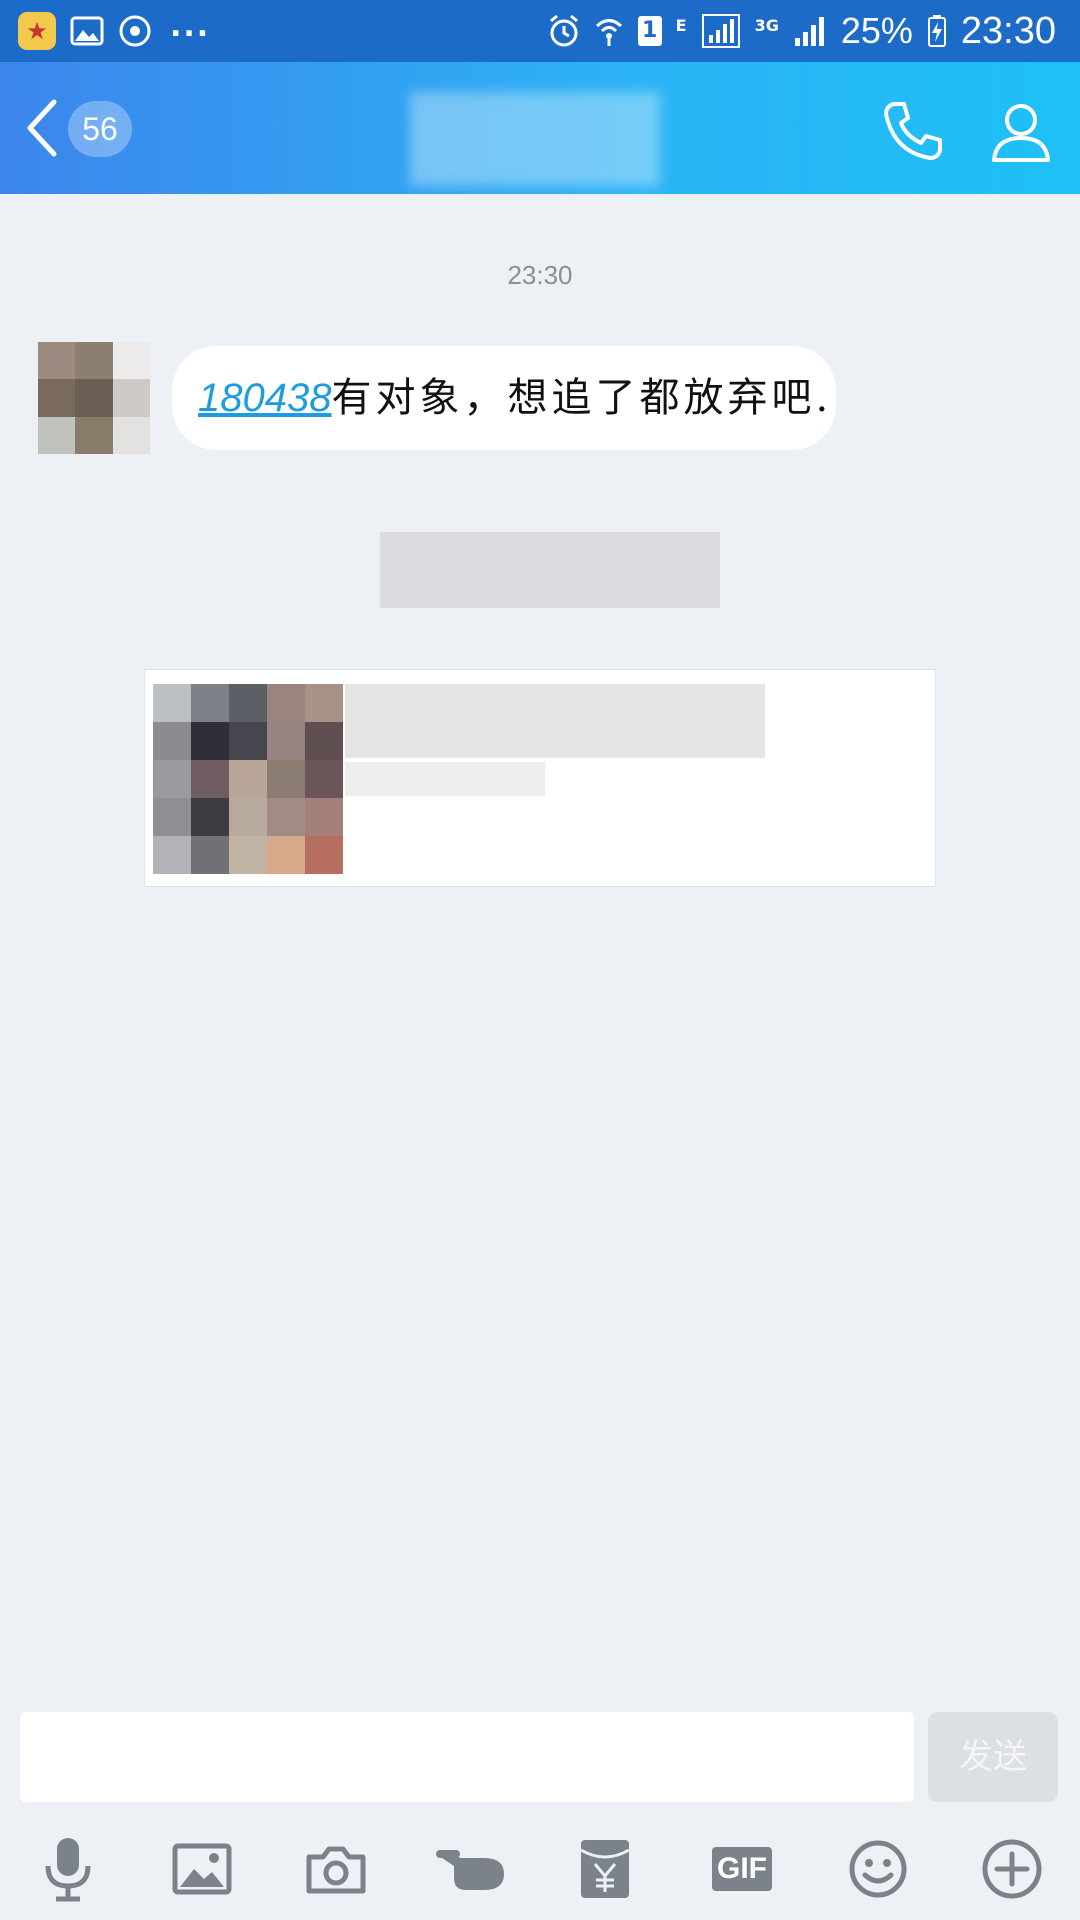  I want to click on back-button, so click(42, 128).